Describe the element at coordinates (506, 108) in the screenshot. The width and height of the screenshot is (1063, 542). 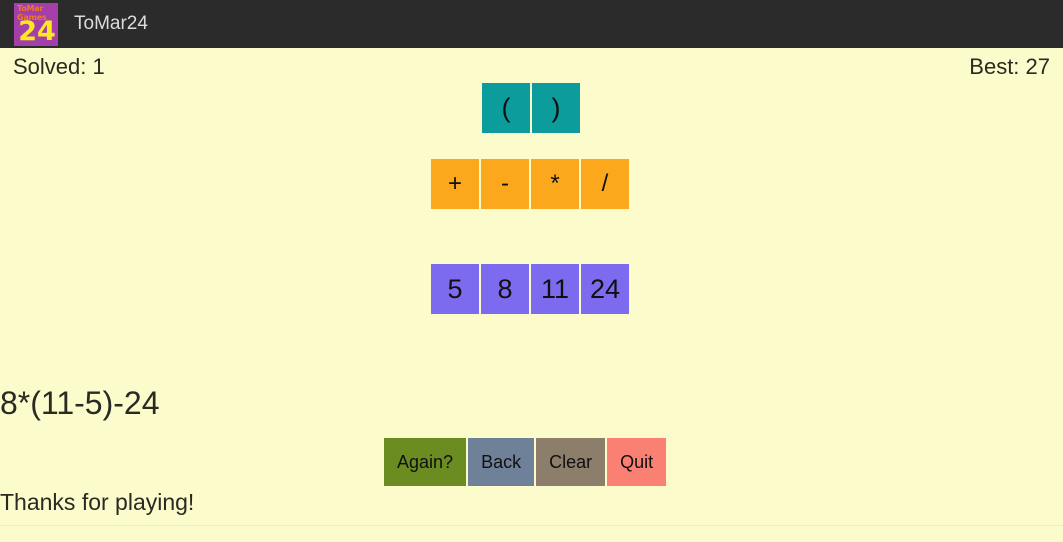
I see `open-paren-button: (` at that location.